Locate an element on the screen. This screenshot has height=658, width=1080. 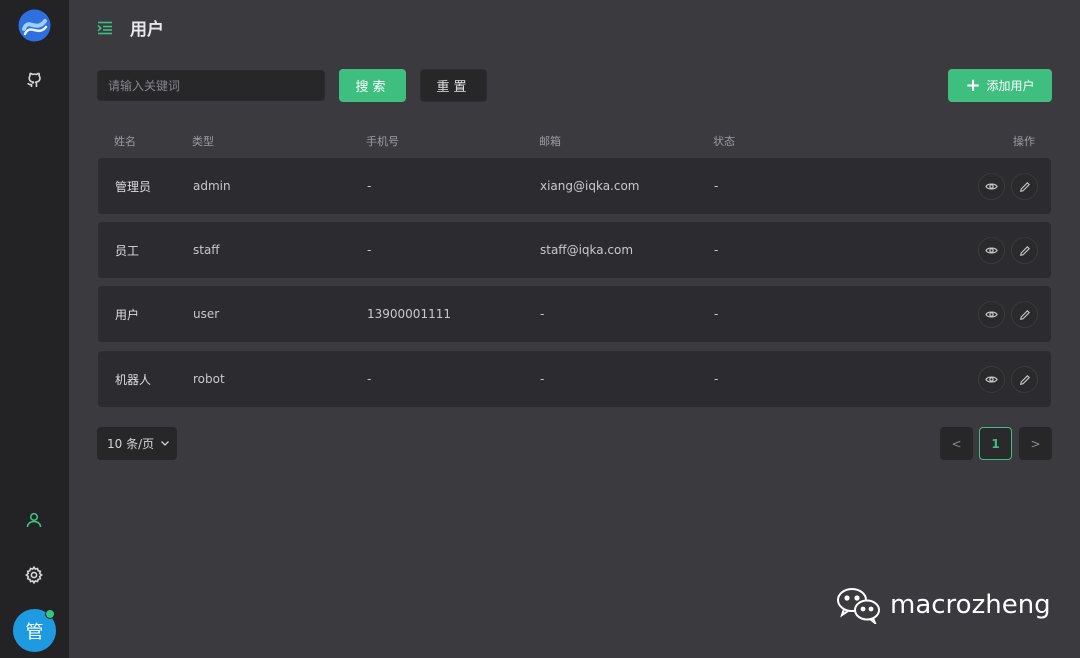
cell-name: 员工 is located at coordinates (127, 250).